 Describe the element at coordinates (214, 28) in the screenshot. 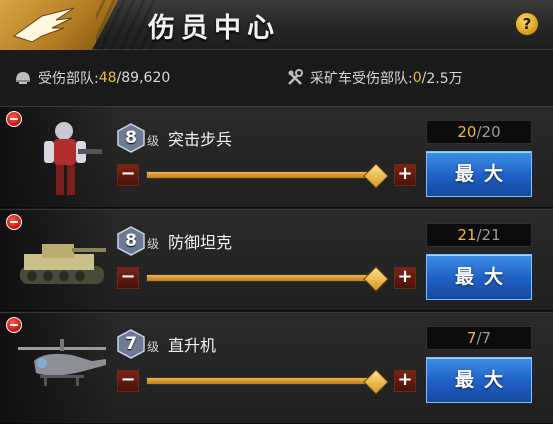

I see `page-title: 伤员中心` at that location.